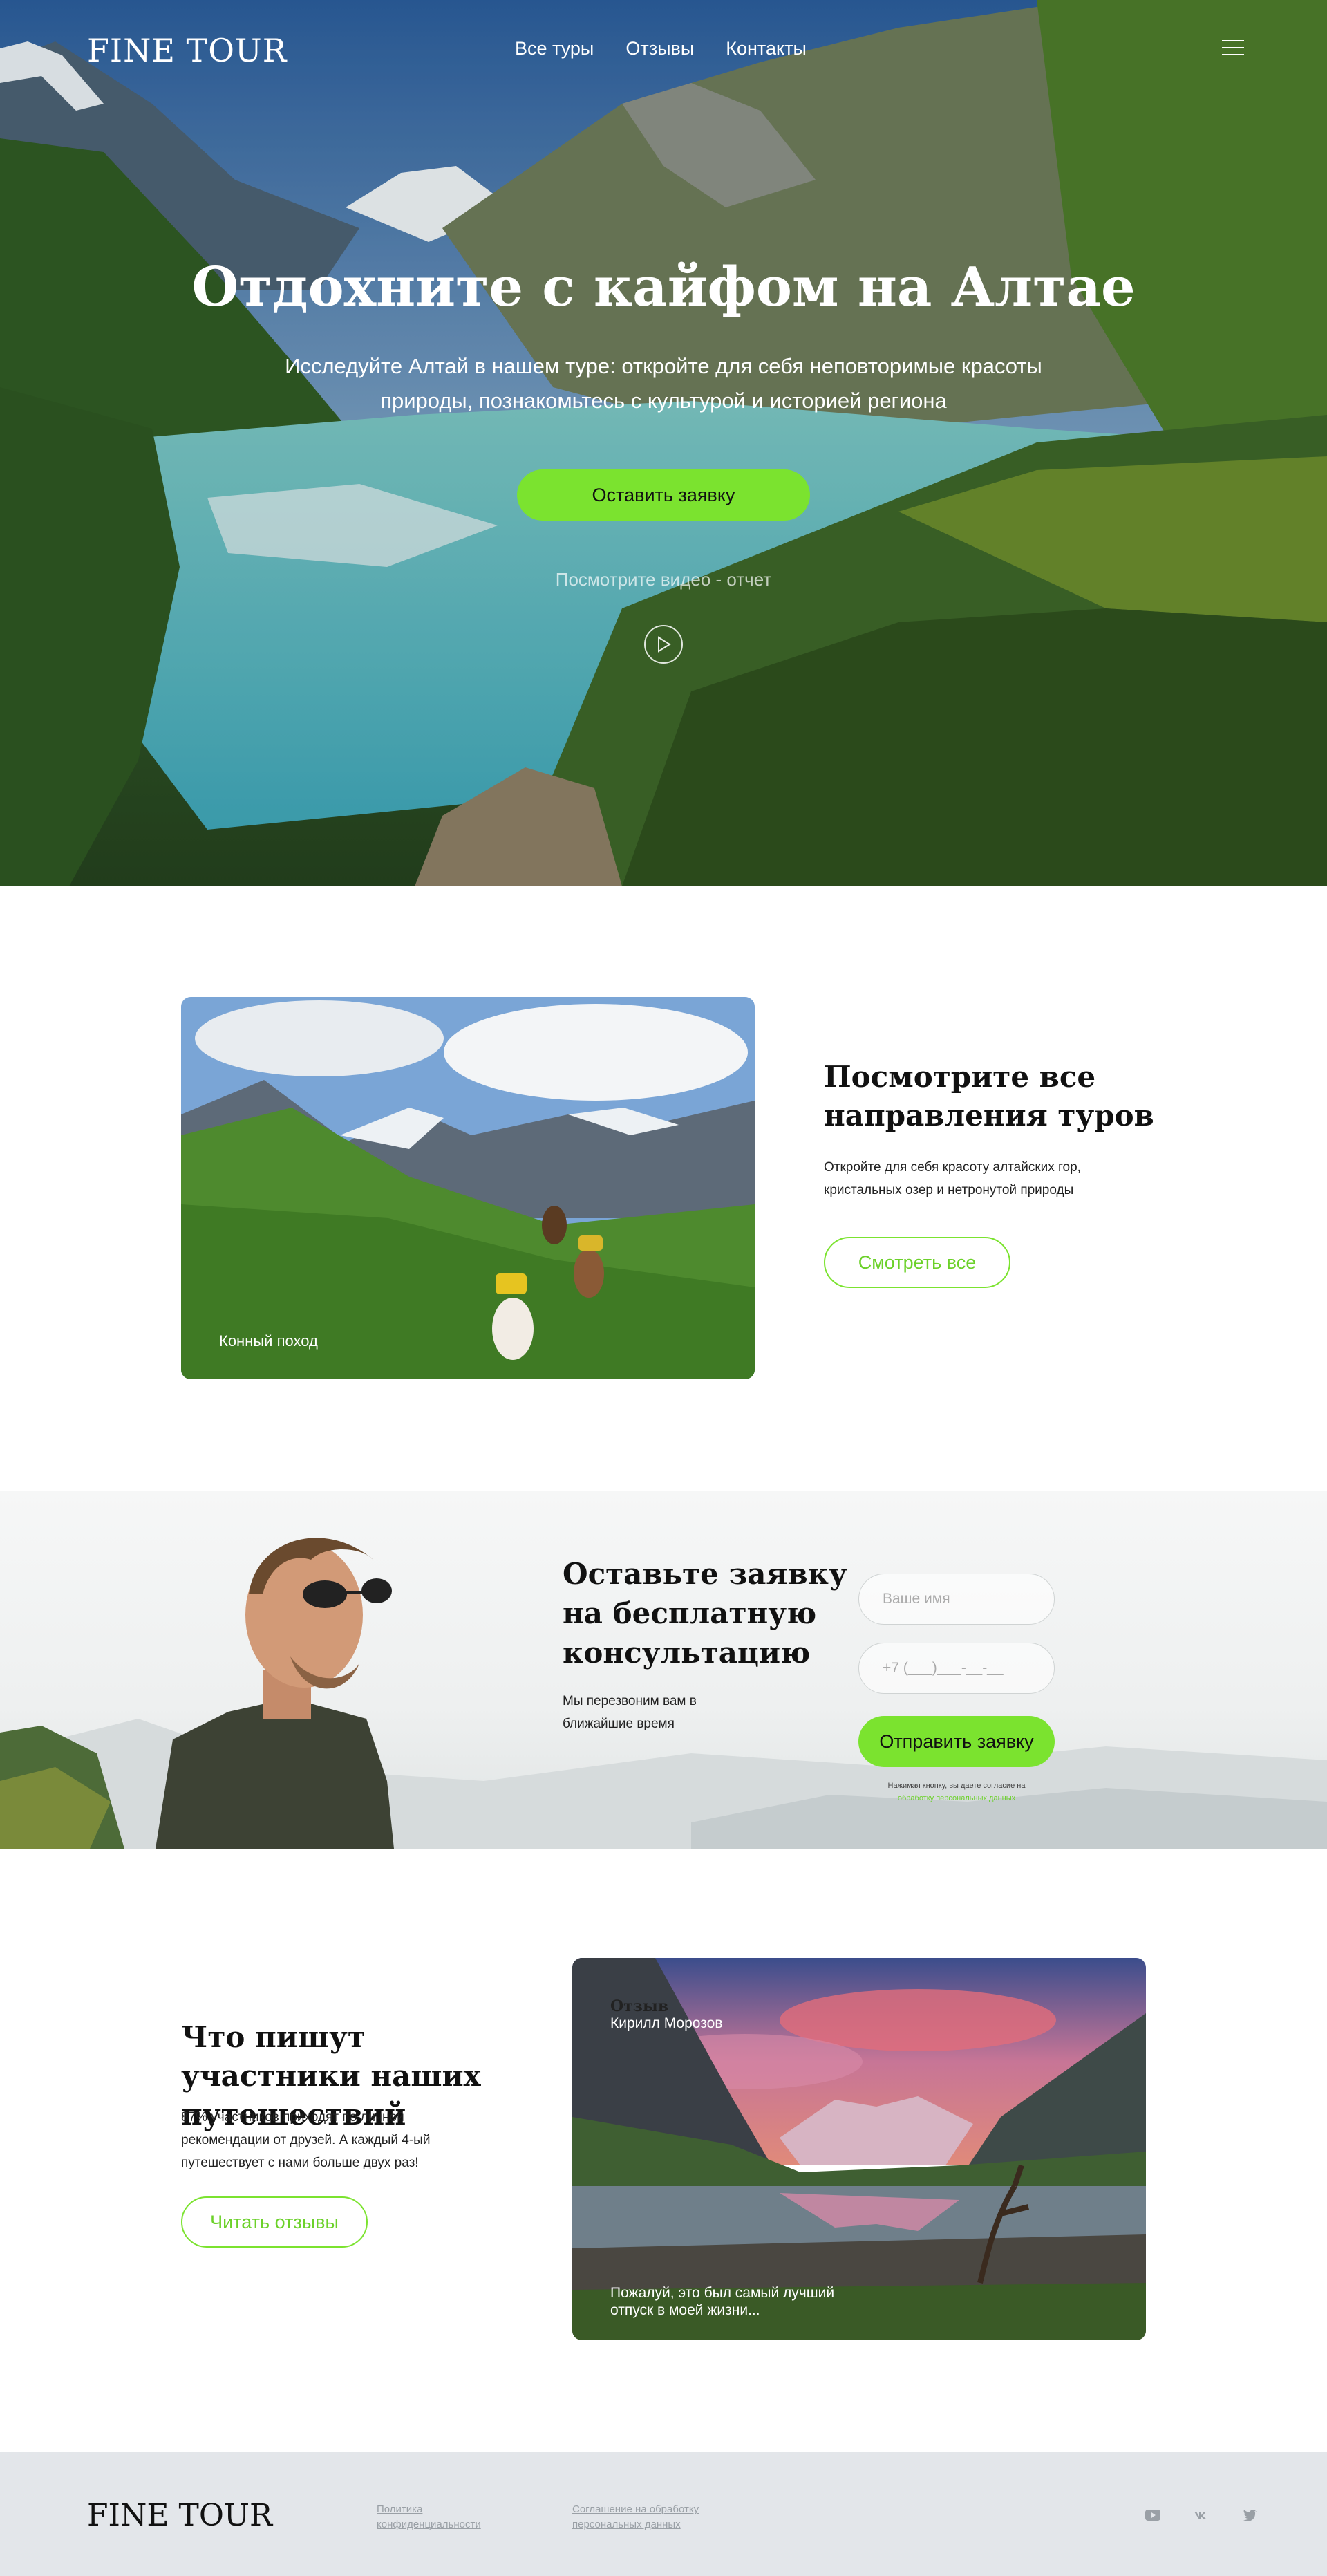 The height and width of the screenshot is (2576, 1327). I want to click on logo: FINE TOUR, so click(187, 50).